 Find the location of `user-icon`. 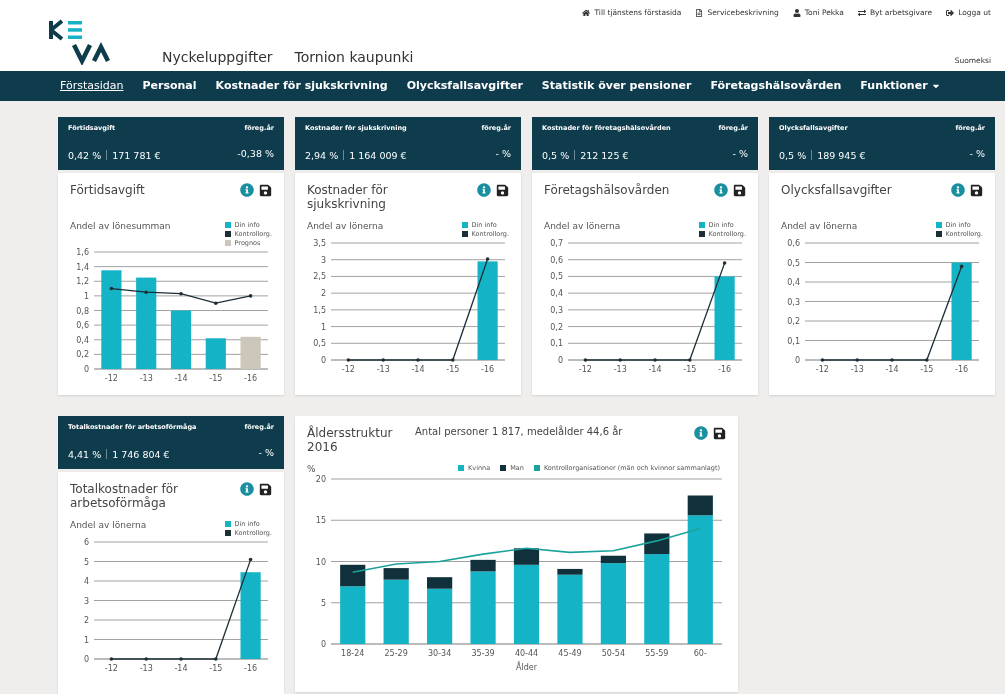

user-icon is located at coordinates (796, 12).